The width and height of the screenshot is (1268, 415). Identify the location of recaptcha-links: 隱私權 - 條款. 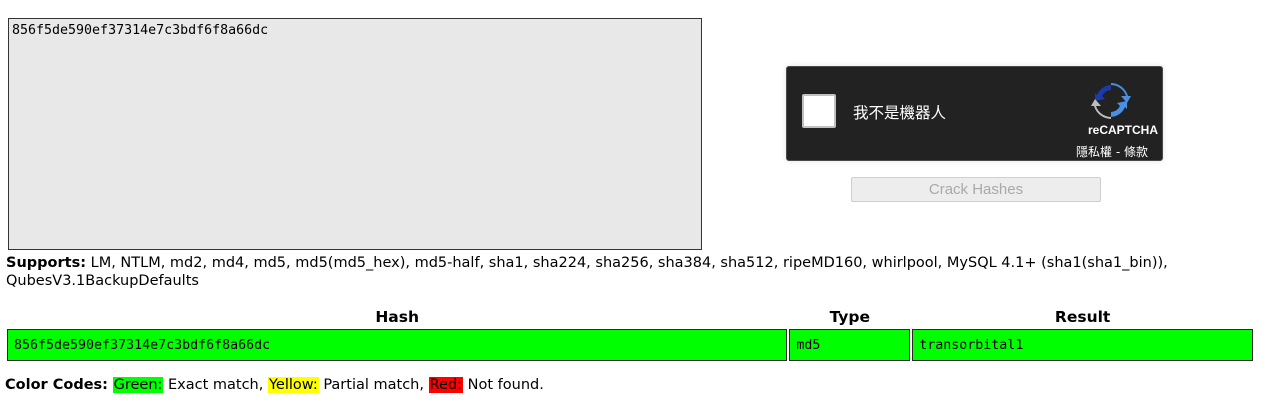
(1112, 151).